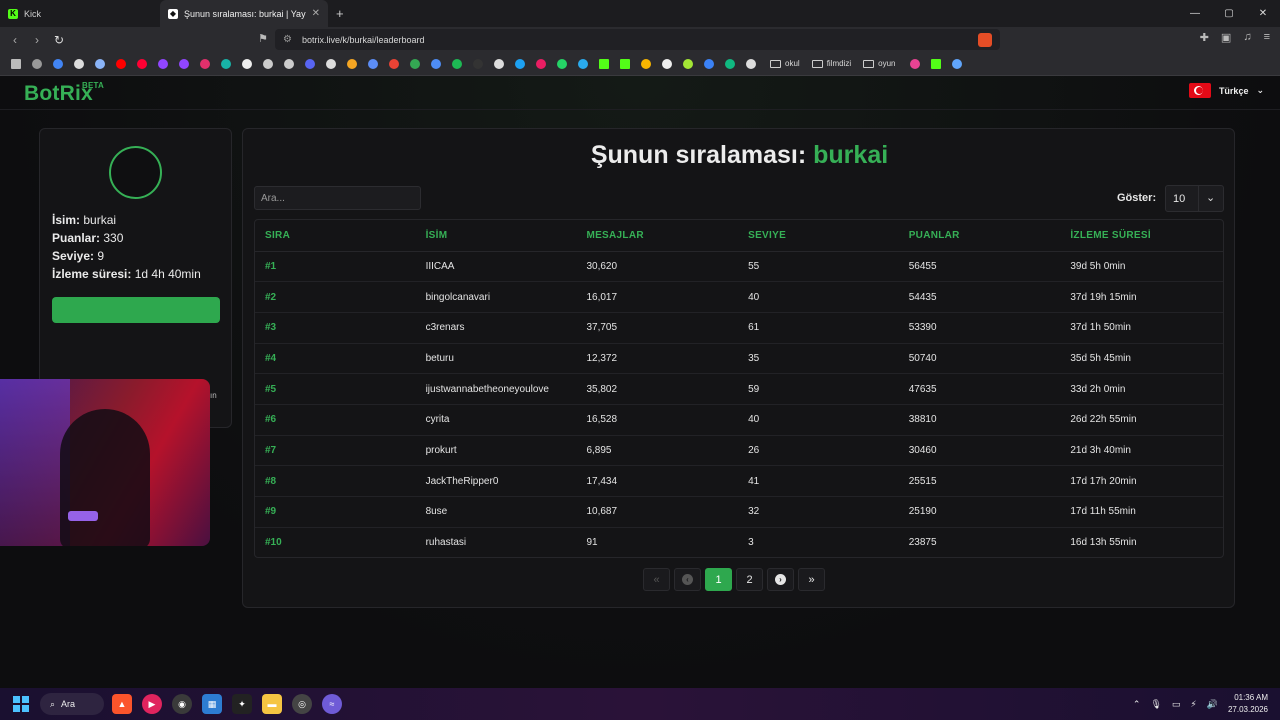  Describe the element at coordinates (656, 579) in the screenshot. I see `first-page-button: «` at that location.